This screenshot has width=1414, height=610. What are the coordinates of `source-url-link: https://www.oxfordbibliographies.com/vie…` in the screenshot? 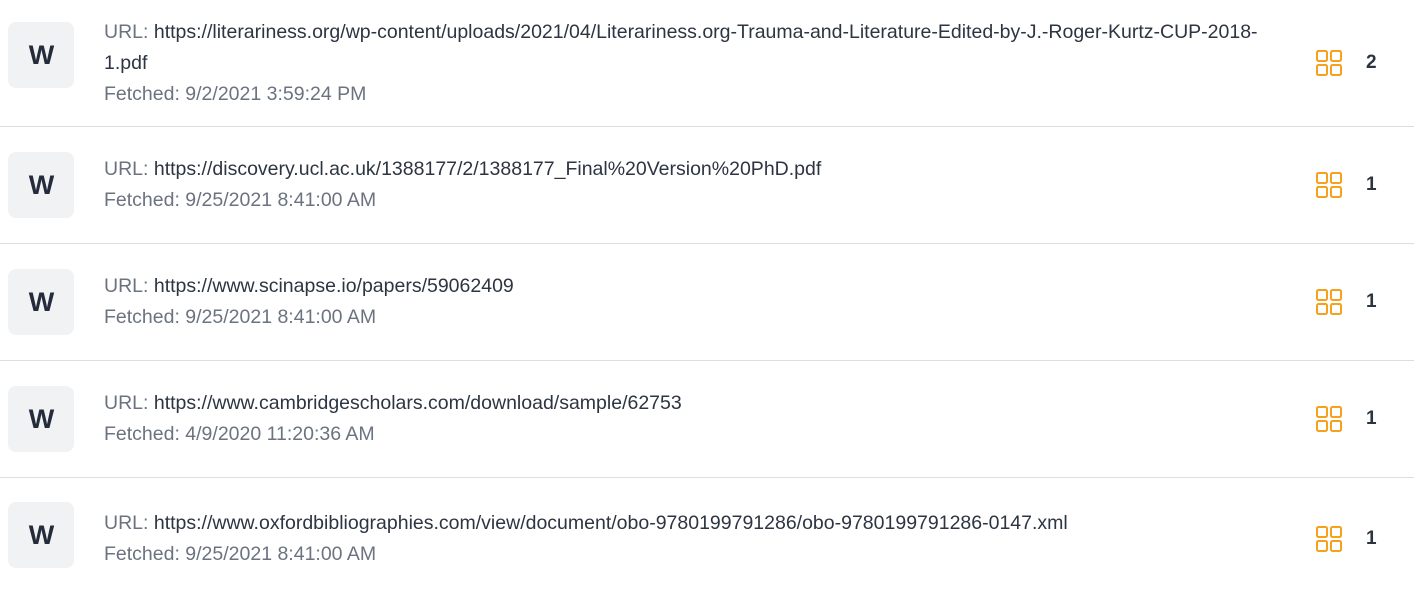 It's located at (611, 523).